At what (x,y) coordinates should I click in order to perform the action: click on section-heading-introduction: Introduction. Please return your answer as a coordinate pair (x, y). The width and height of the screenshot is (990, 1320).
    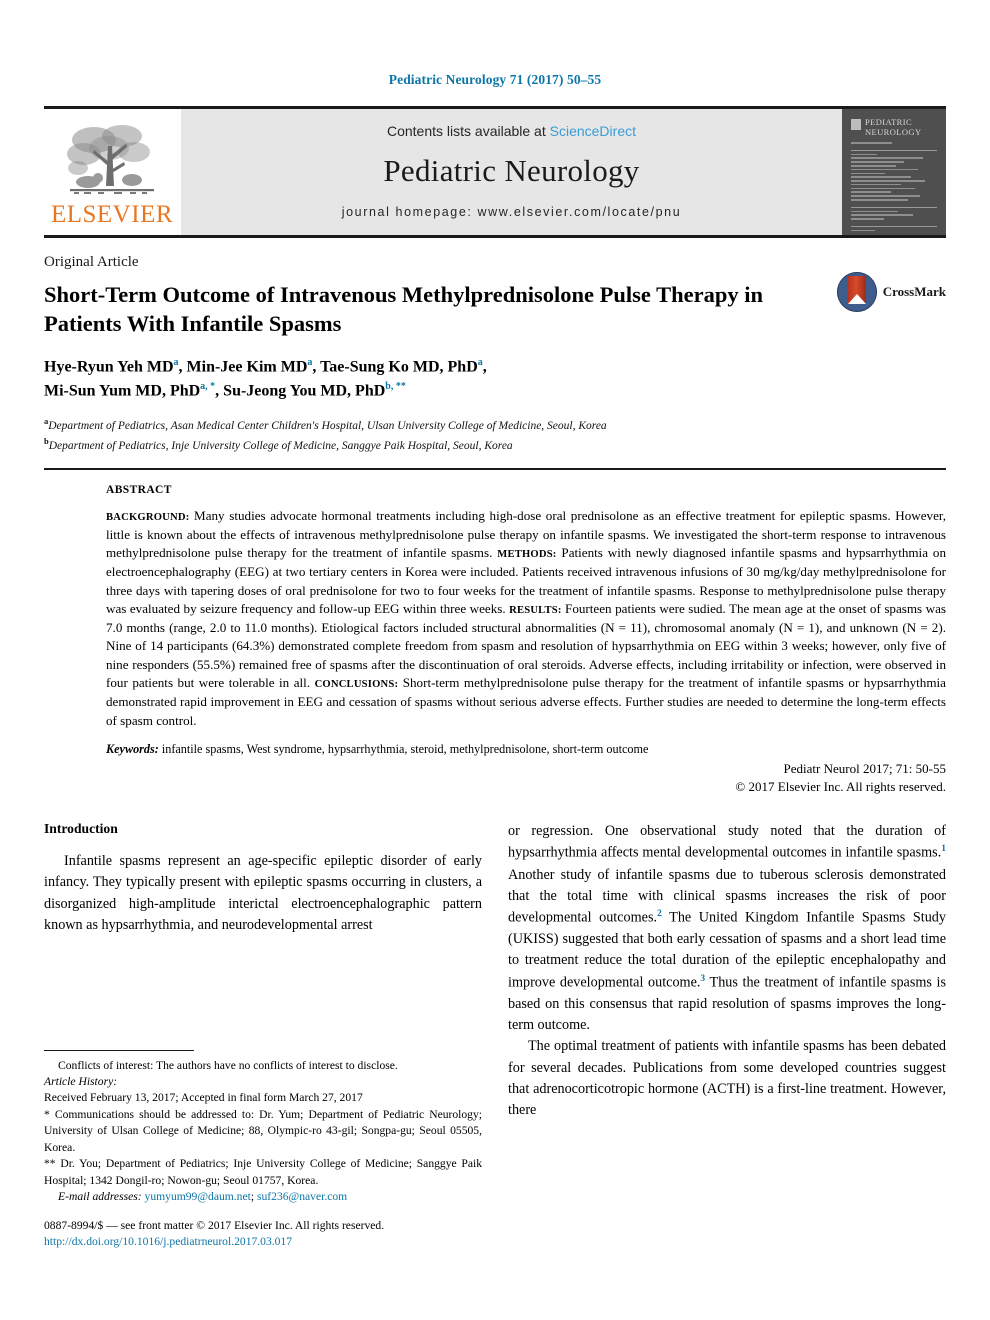
    Looking at the image, I should click on (81, 829).